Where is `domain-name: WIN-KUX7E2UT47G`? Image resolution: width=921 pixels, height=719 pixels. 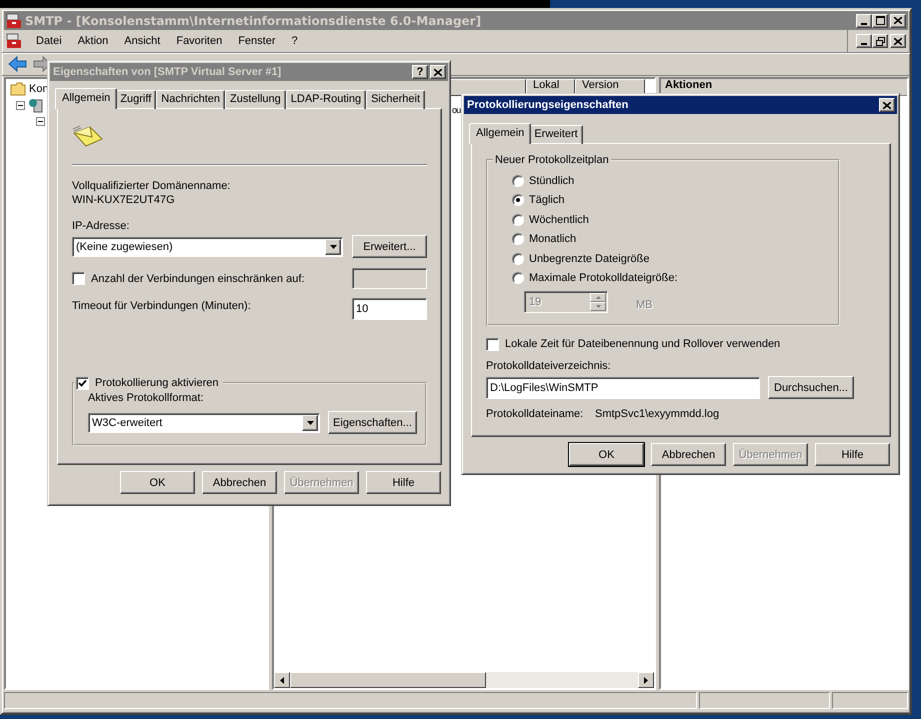 domain-name: WIN-KUX7E2UT47G is located at coordinates (124, 200).